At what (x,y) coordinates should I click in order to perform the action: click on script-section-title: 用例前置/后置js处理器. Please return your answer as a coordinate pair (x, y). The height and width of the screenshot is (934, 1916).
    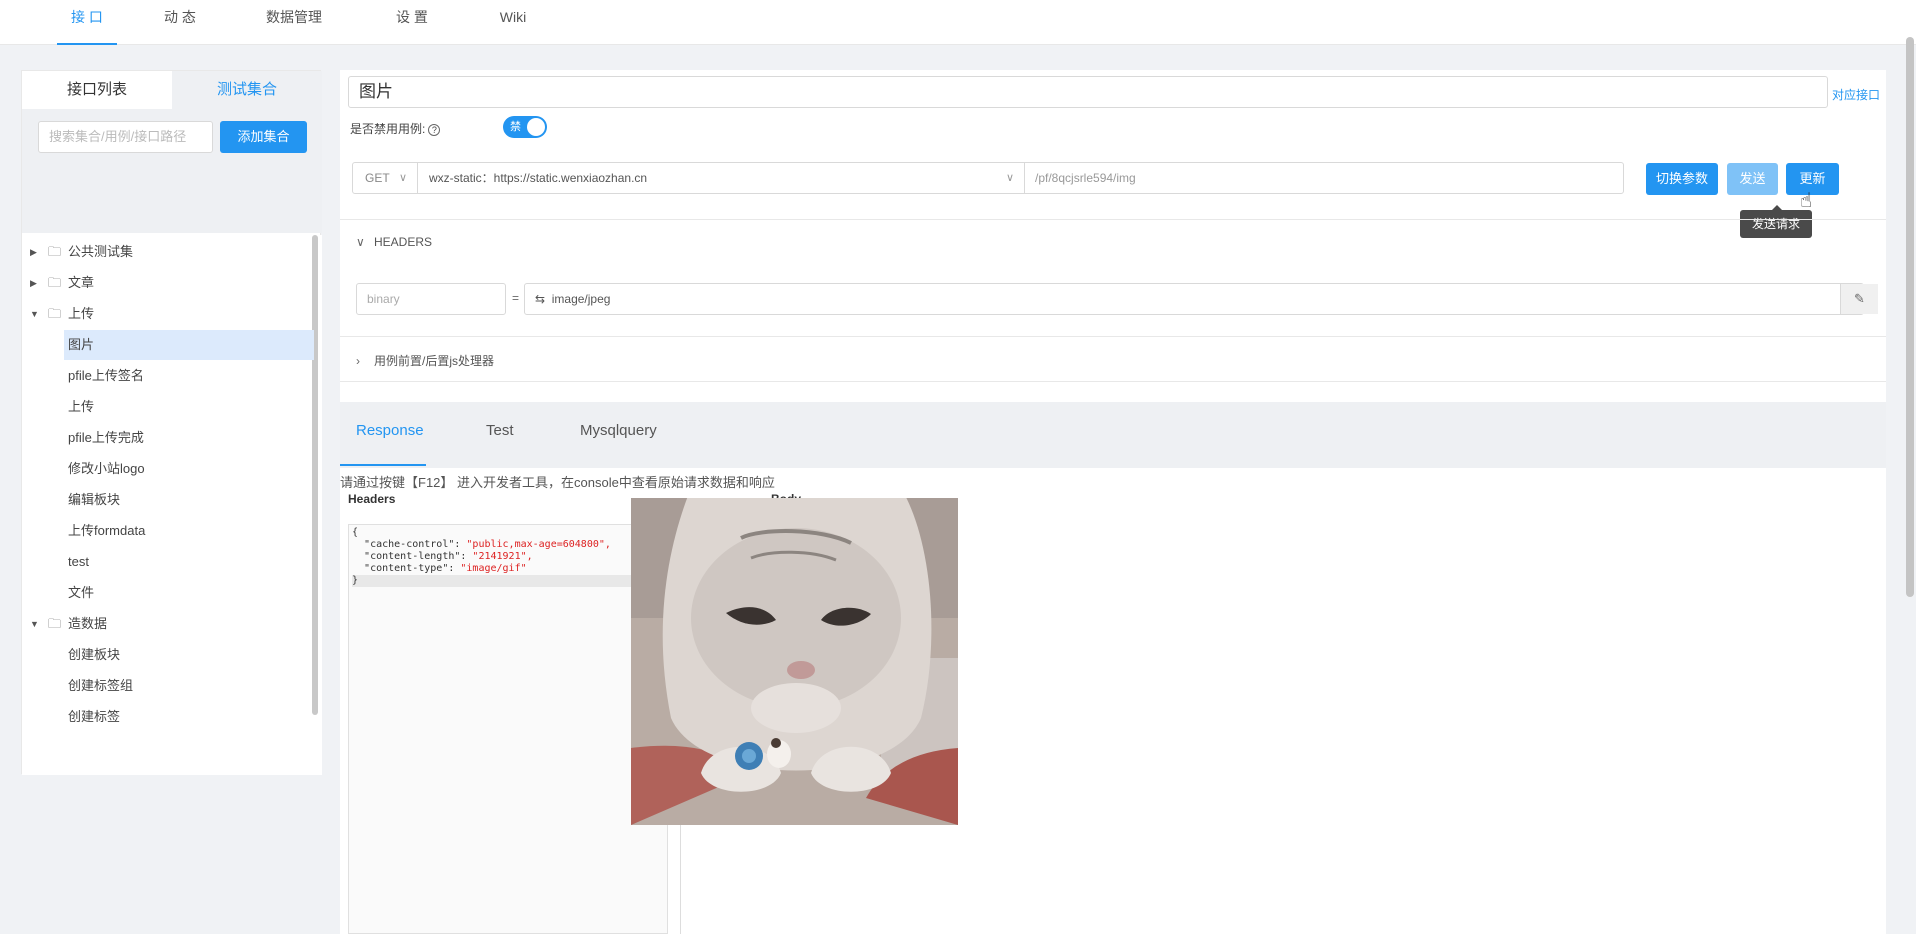
    Looking at the image, I should click on (434, 361).